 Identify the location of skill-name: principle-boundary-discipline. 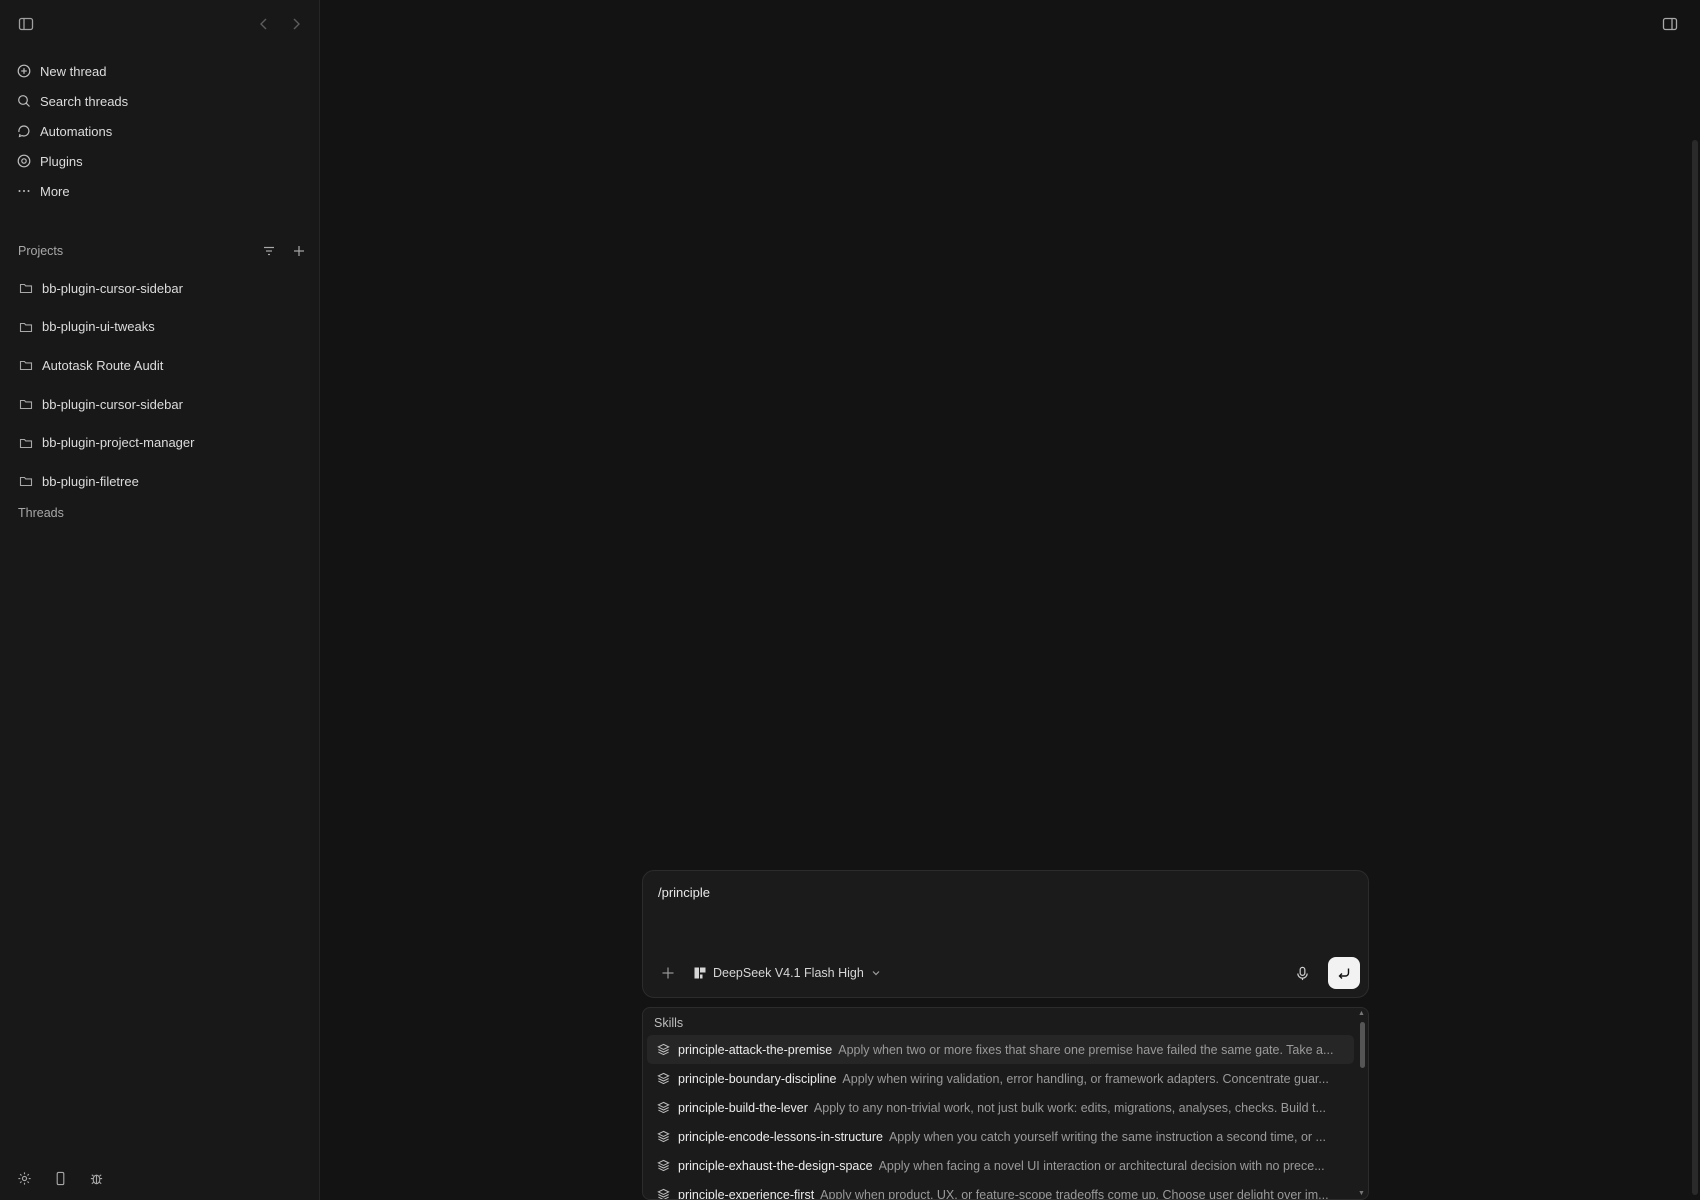
(757, 1078).